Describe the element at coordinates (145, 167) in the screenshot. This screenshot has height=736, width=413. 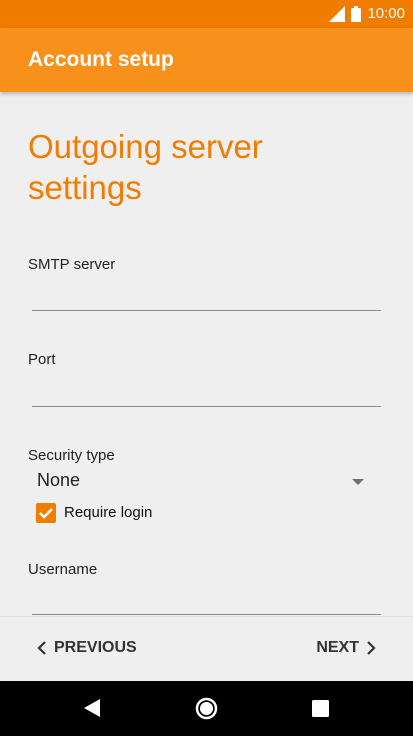
I see `page-title: Outgoing server settings` at that location.